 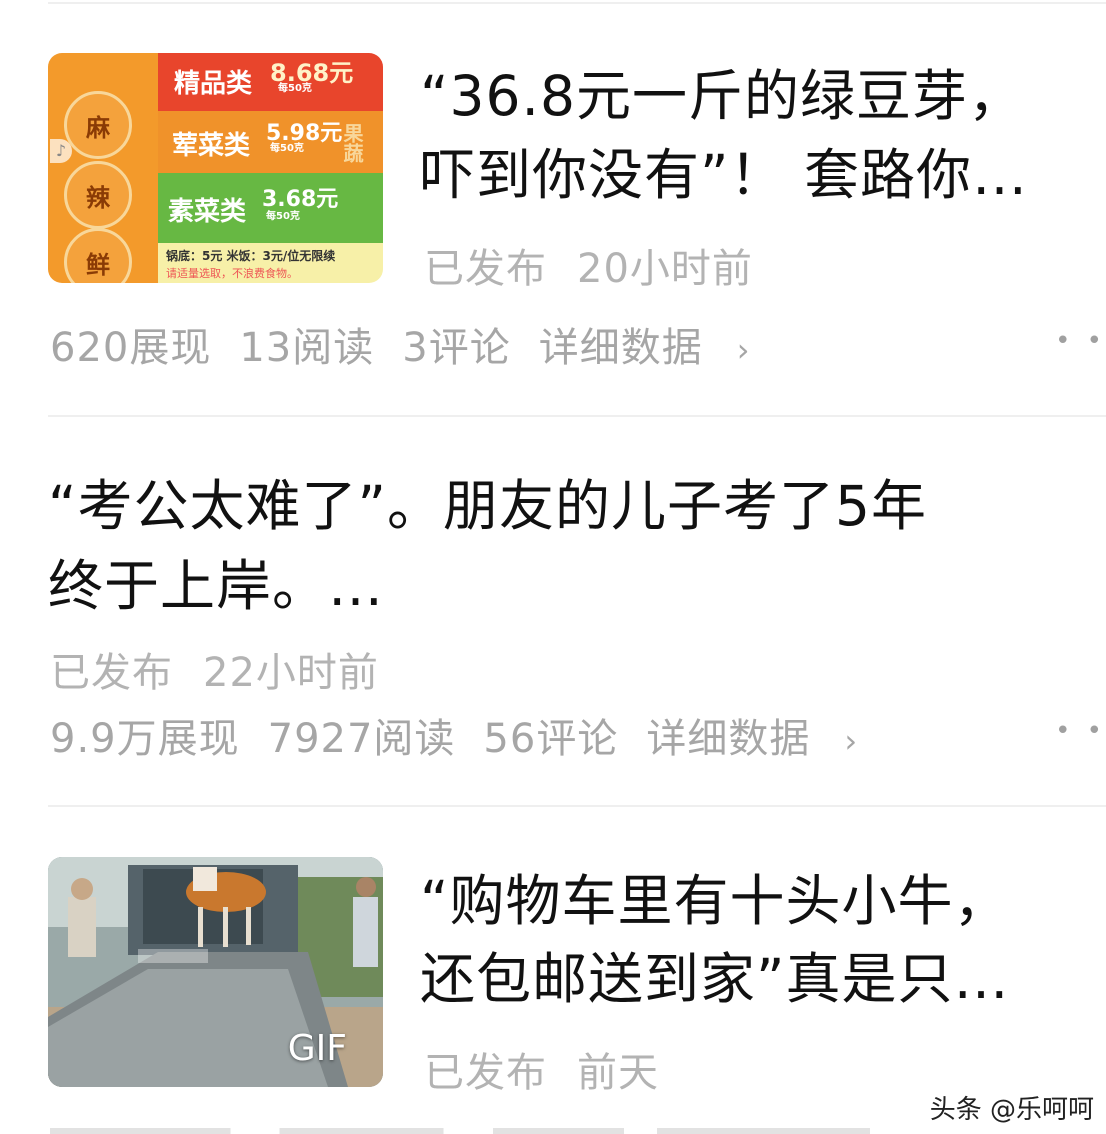 What do you see at coordinates (211, 146) in the screenshot?
I see `band-name: 荤菜类` at bounding box center [211, 146].